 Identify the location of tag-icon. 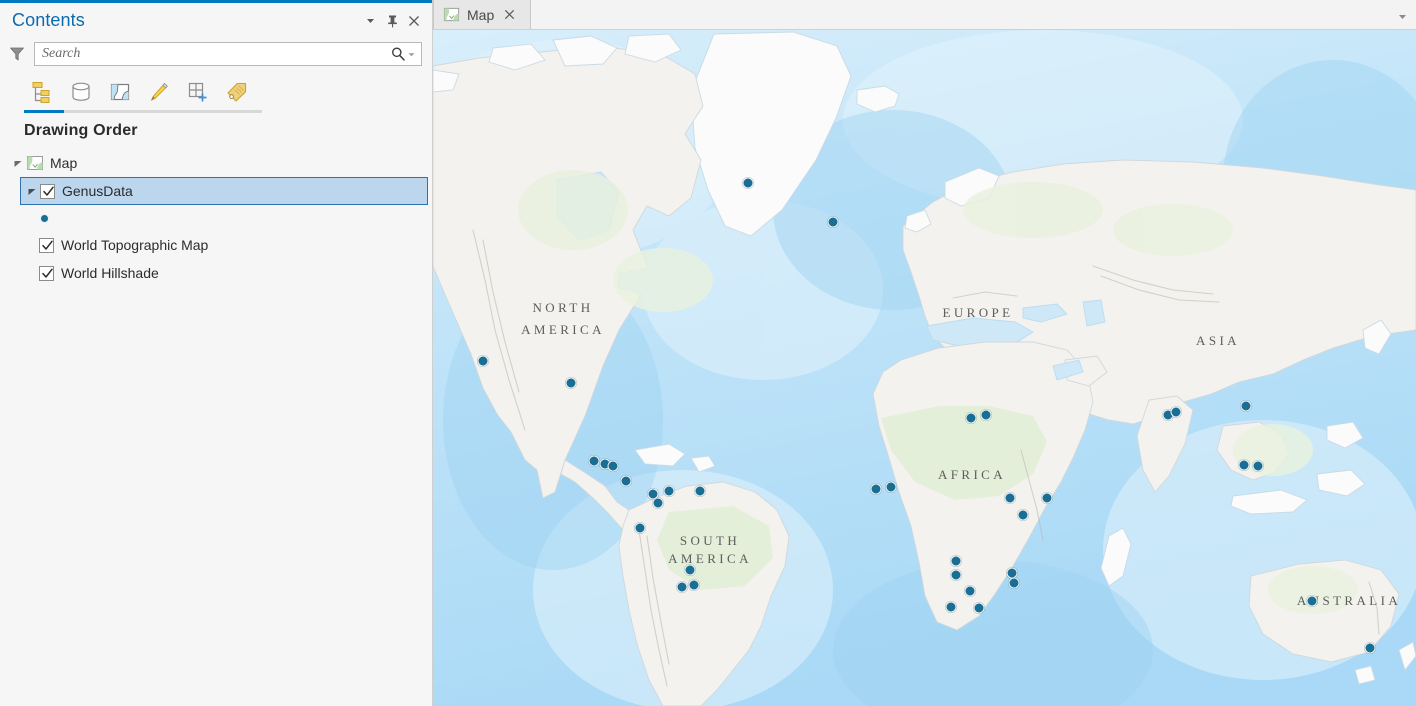
(237, 92).